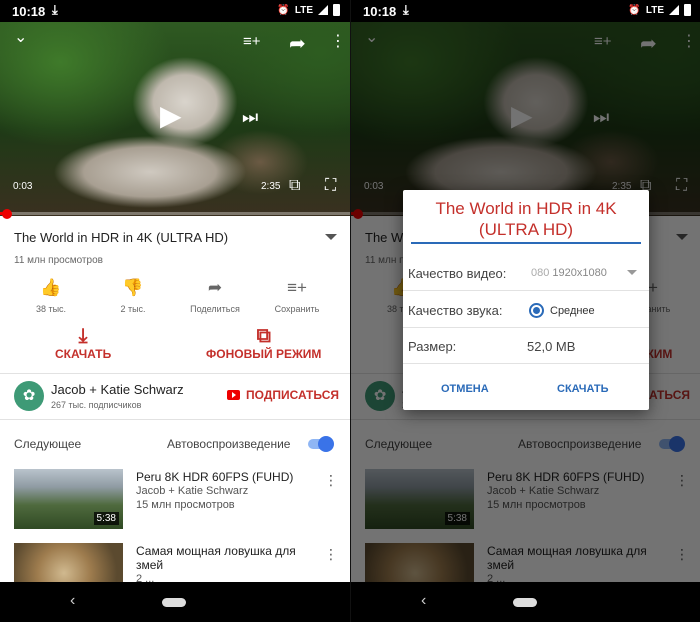 The width and height of the screenshot is (700, 622). Describe the element at coordinates (133, 287) in the screenshot. I see `thumb-down-icon: 👎` at that location.